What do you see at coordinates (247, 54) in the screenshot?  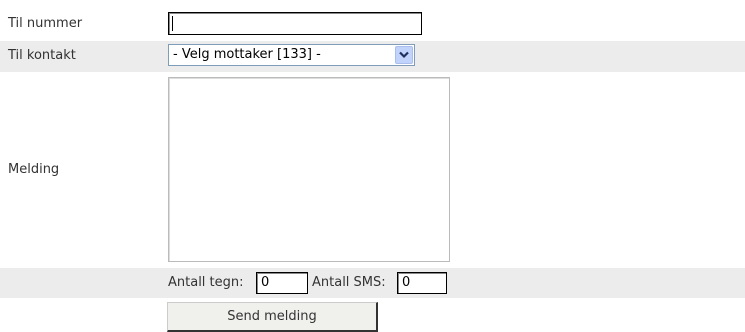 I see `recipient-select-value: - Velg mottaker [133] -` at bounding box center [247, 54].